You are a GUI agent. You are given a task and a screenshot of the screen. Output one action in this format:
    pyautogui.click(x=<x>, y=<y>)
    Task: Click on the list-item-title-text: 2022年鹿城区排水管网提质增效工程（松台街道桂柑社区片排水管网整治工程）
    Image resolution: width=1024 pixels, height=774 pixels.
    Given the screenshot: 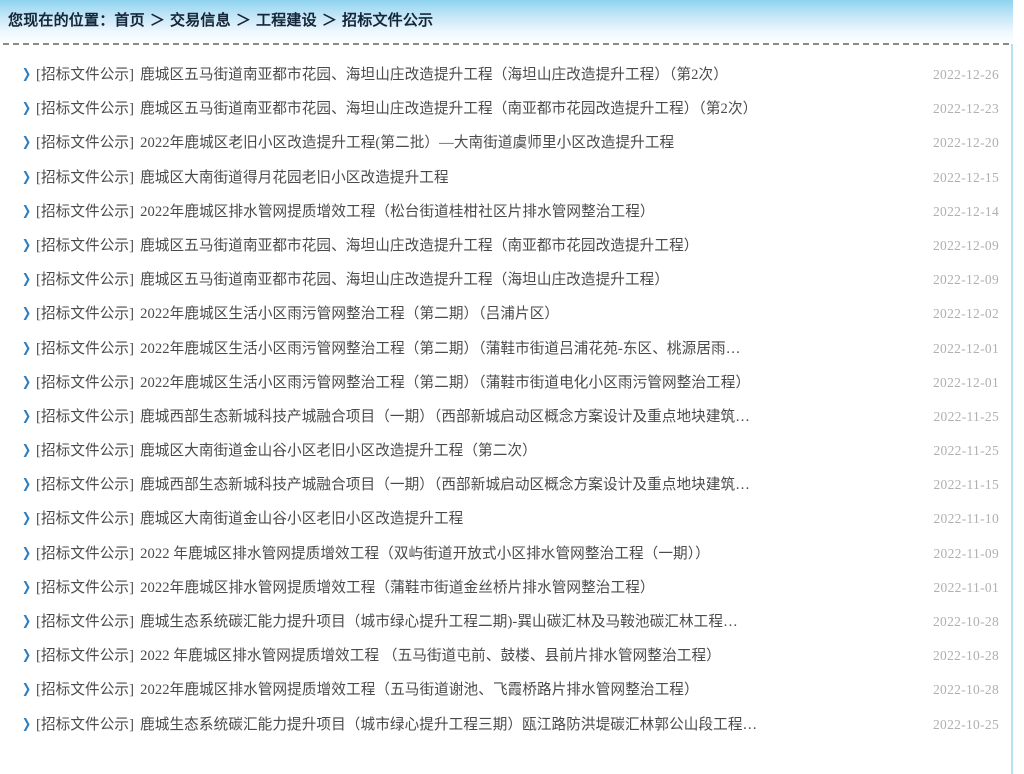 What is the action you would take?
    pyautogui.click(x=397, y=211)
    